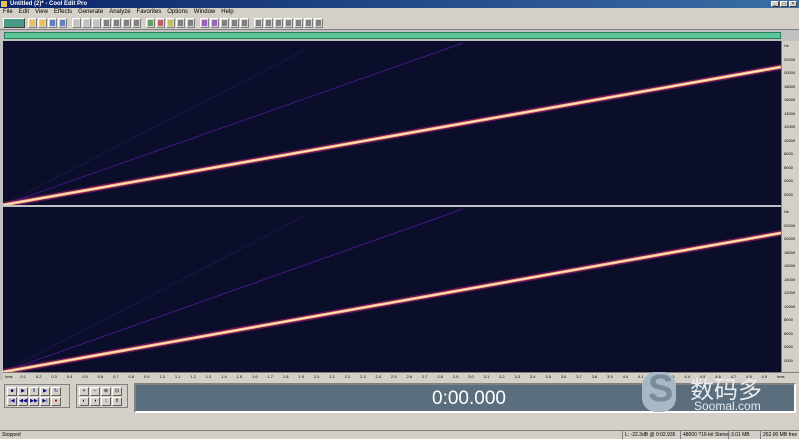  Describe the element at coordinates (84, 391) in the screenshot. I see `zoom-in-horizontal-icon: +` at that location.